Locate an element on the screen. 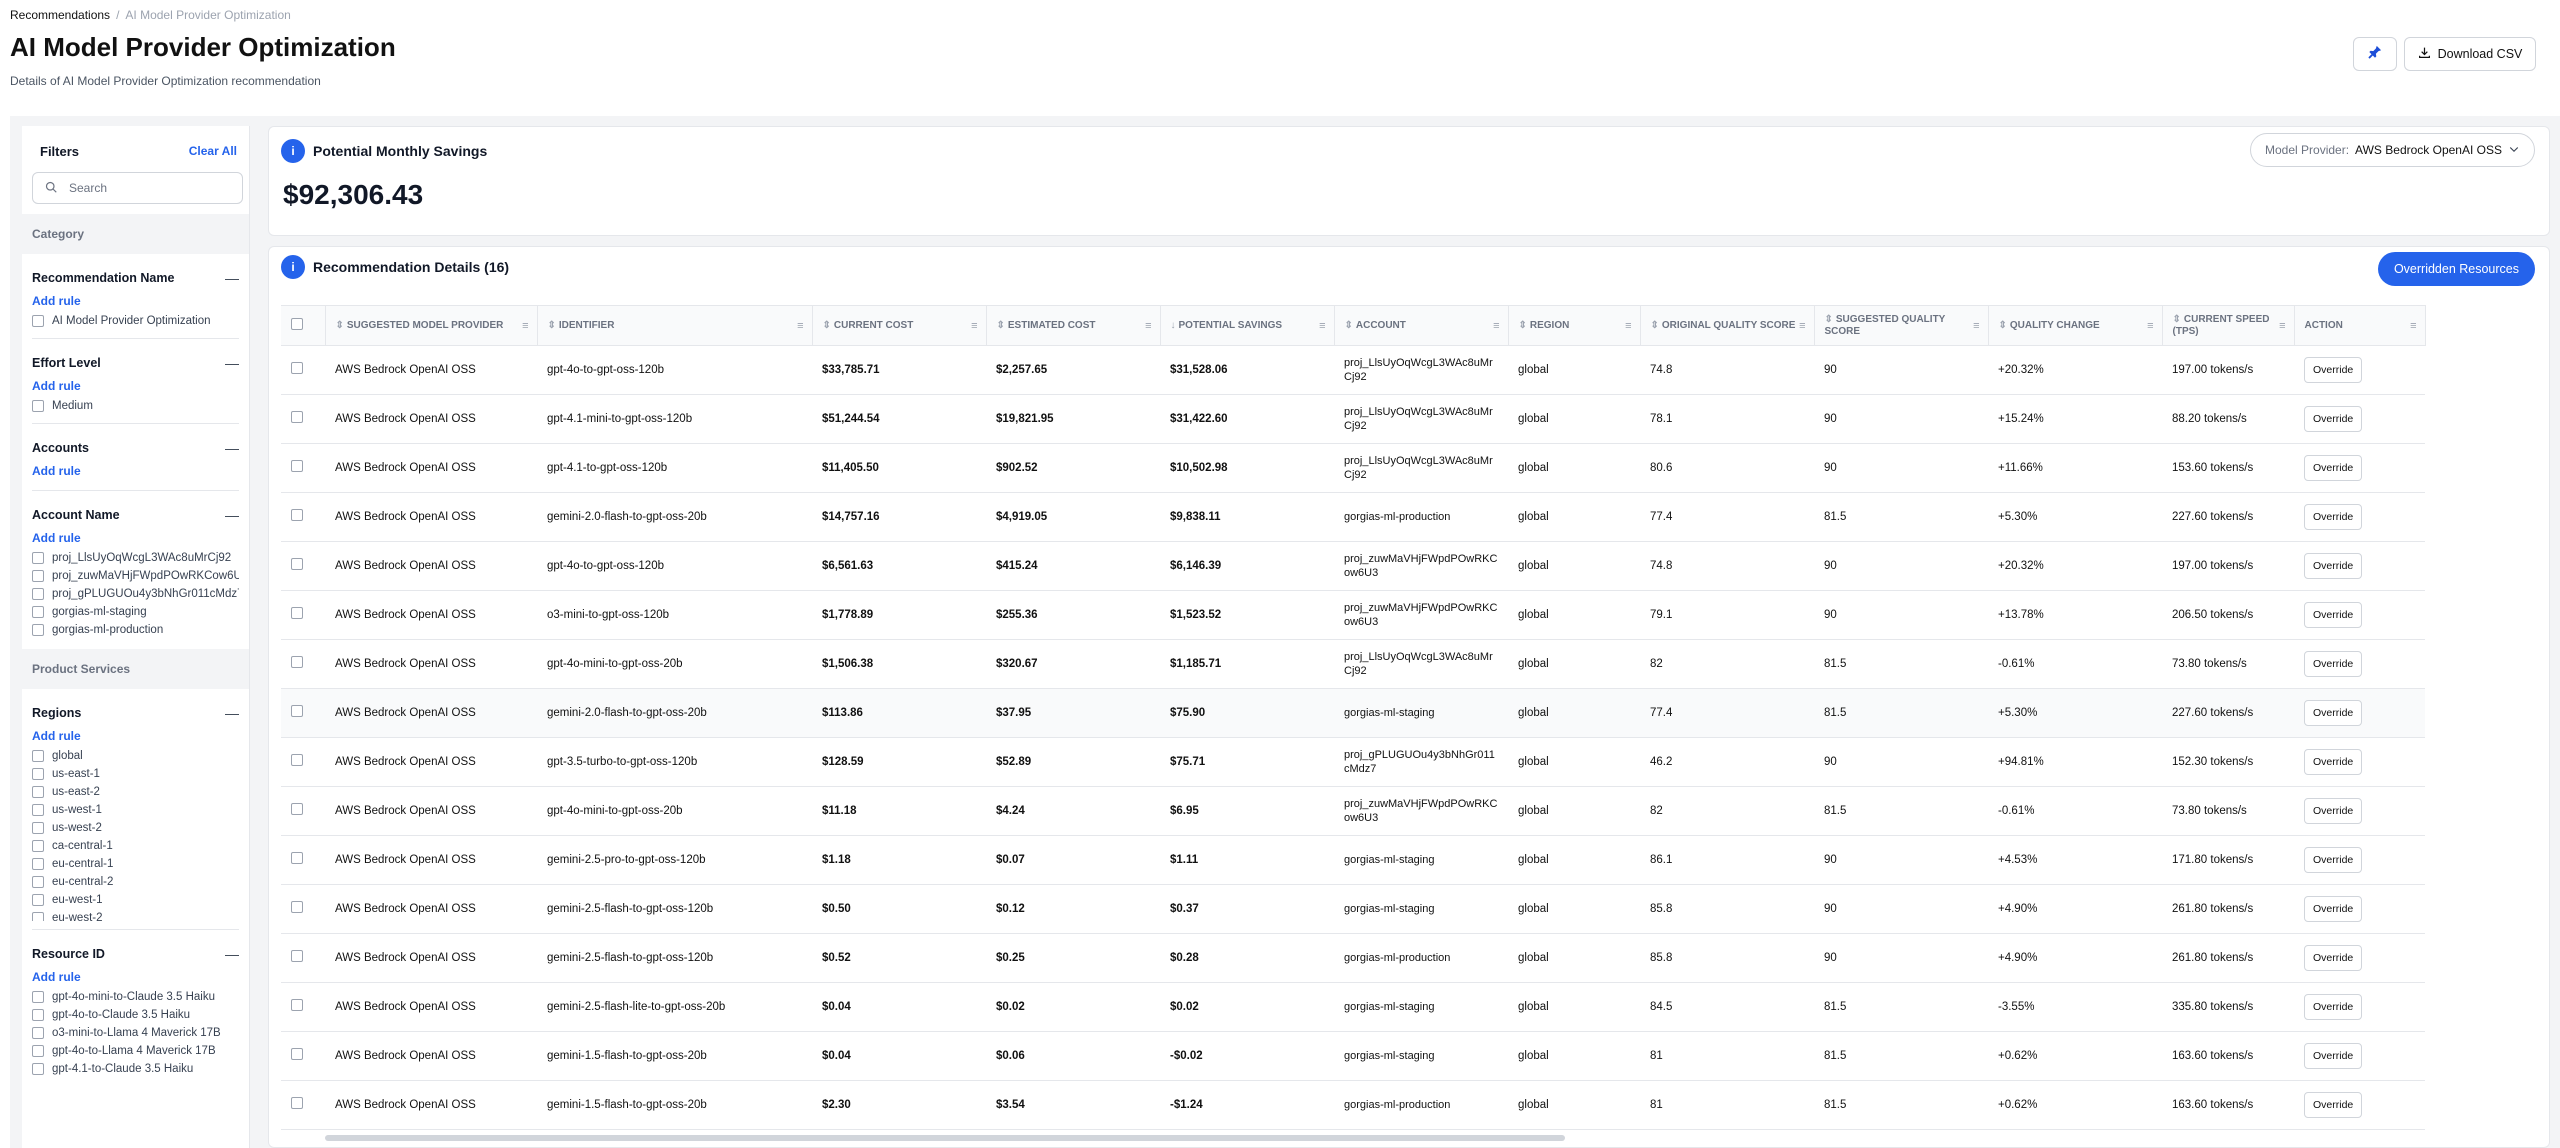 The height and width of the screenshot is (1148, 2560). filter-option: proj_zuwMaVHjFWpdPOwRKCow6U3 is located at coordinates (135, 576).